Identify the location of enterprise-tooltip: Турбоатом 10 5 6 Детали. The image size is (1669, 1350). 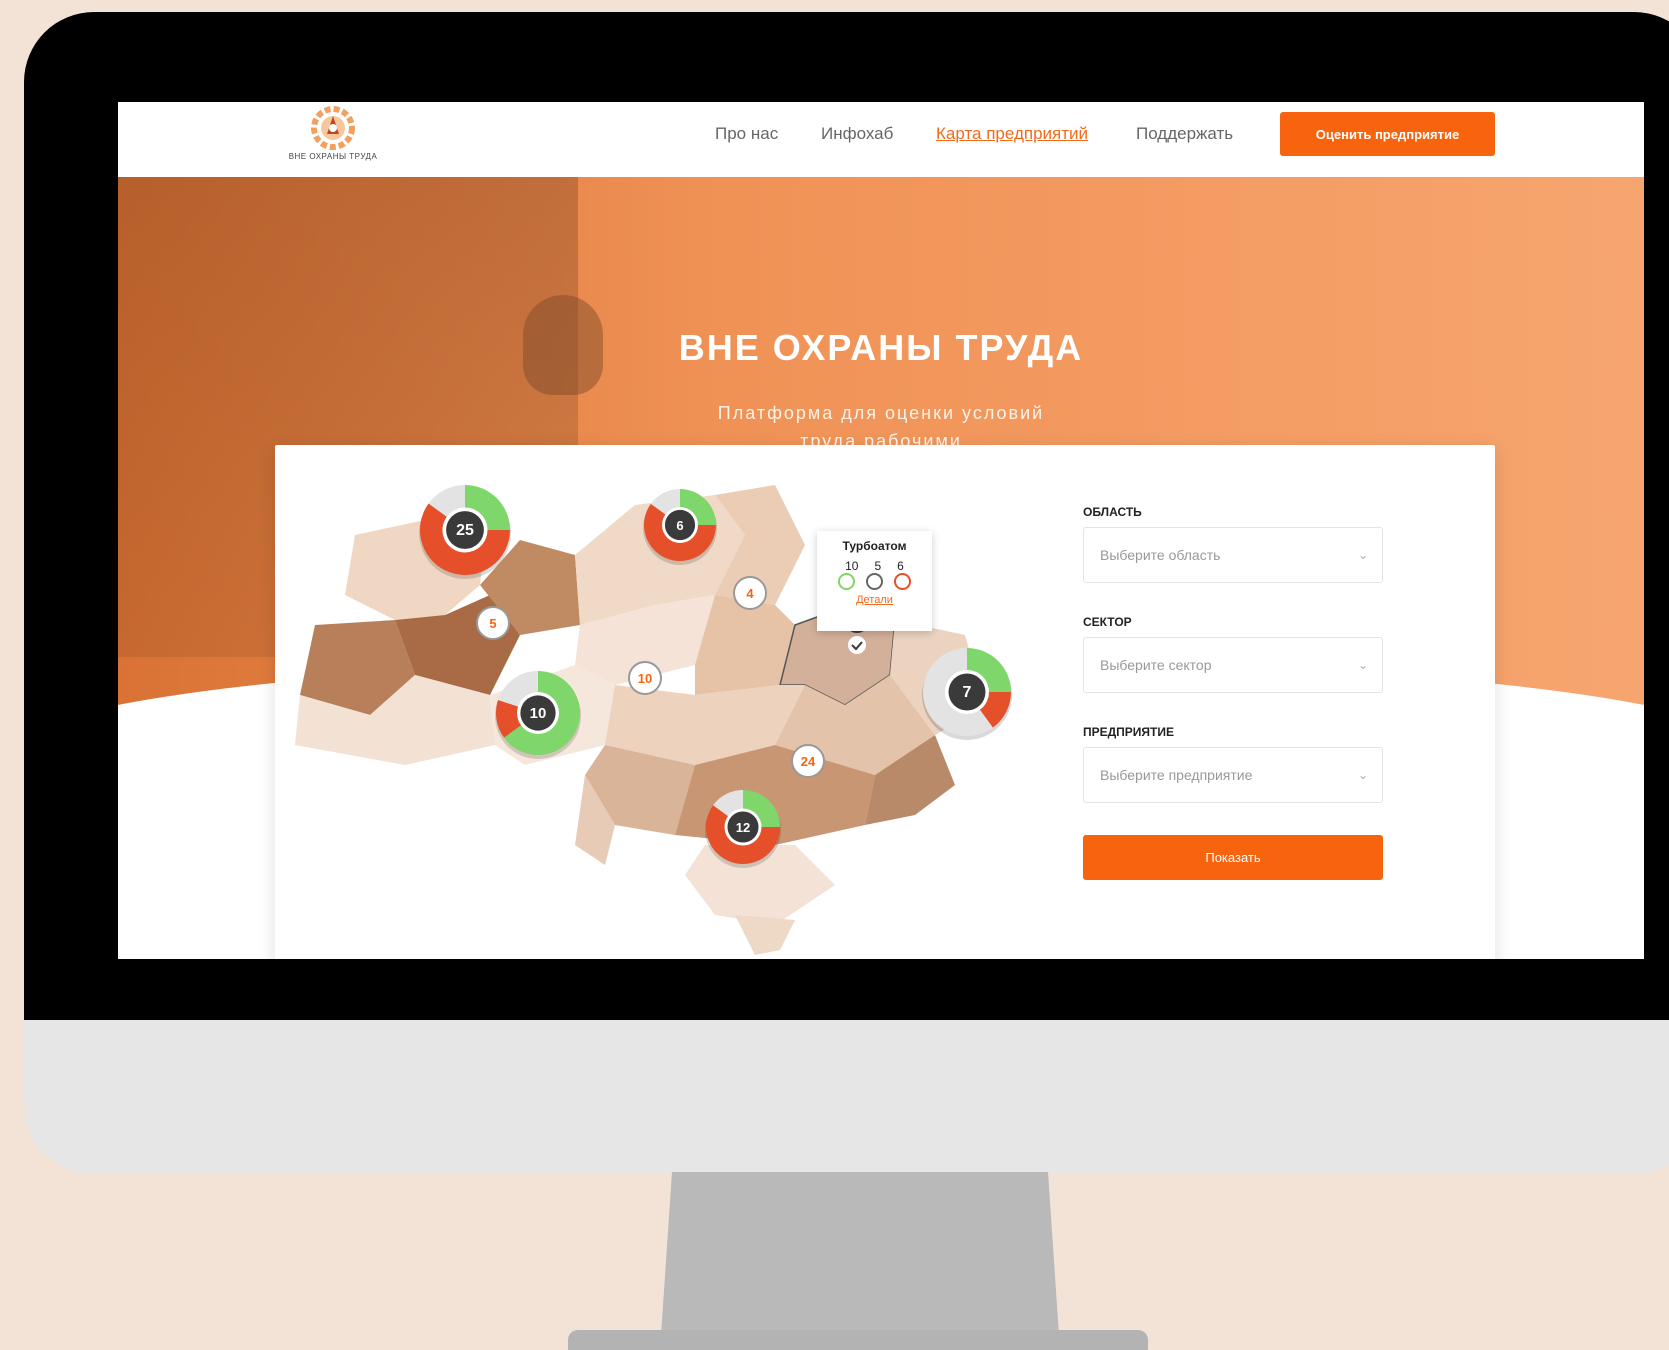
(874, 581).